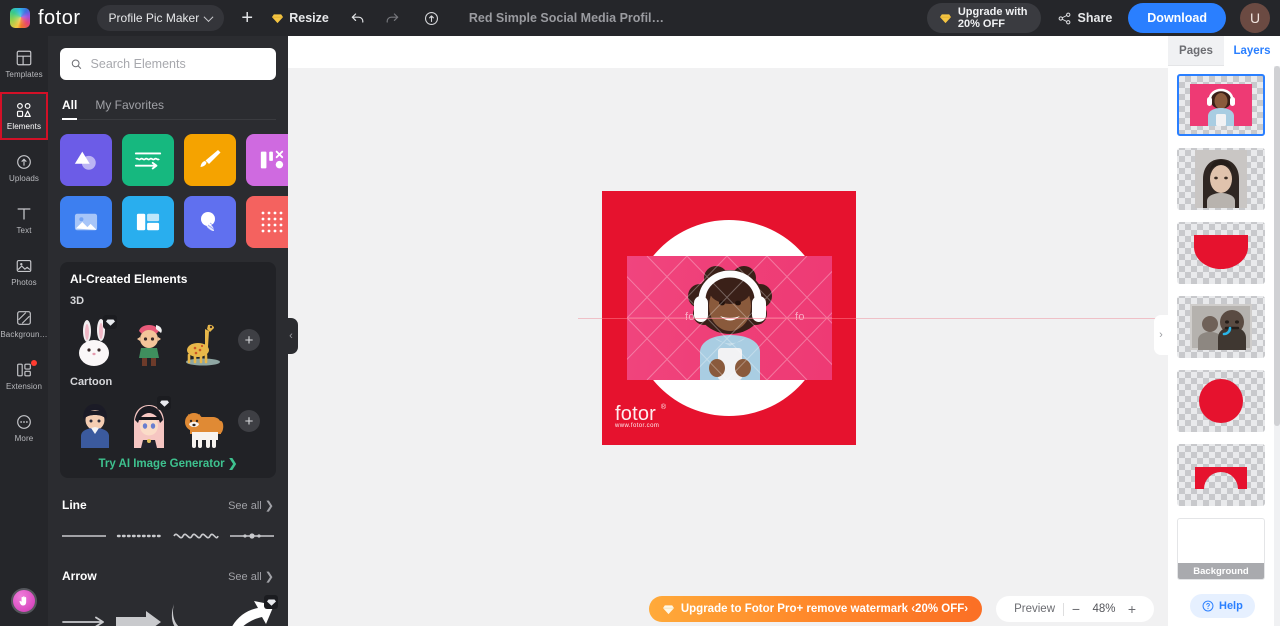  I want to click on layer-shape-red-arch-down, so click(1221, 253).